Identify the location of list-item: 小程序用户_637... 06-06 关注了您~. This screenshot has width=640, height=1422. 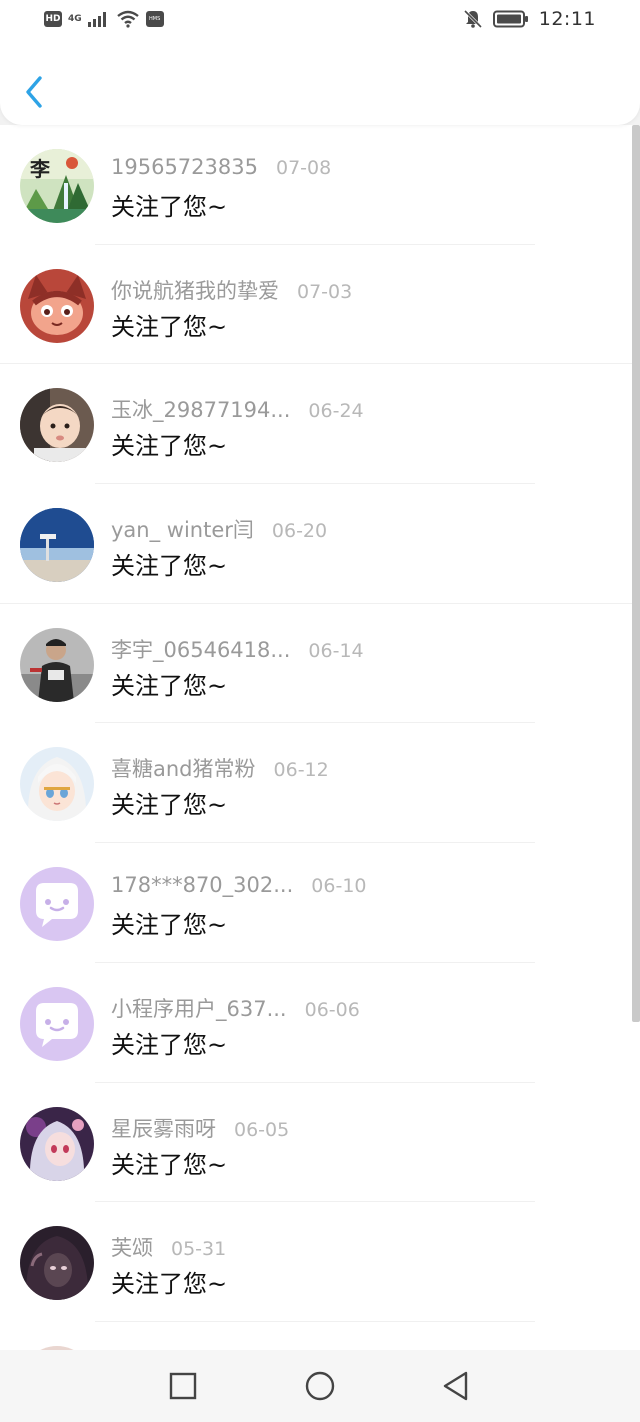
(320, 1023).